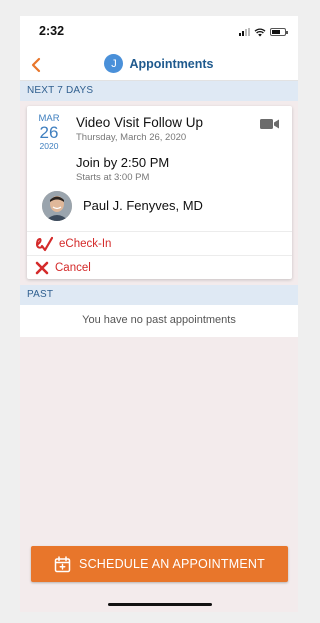 This screenshot has height=623, width=320. Describe the element at coordinates (172, 564) in the screenshot. I see `schedule-button-label: SCHEDULE AN APPOINTMENT` at that location.